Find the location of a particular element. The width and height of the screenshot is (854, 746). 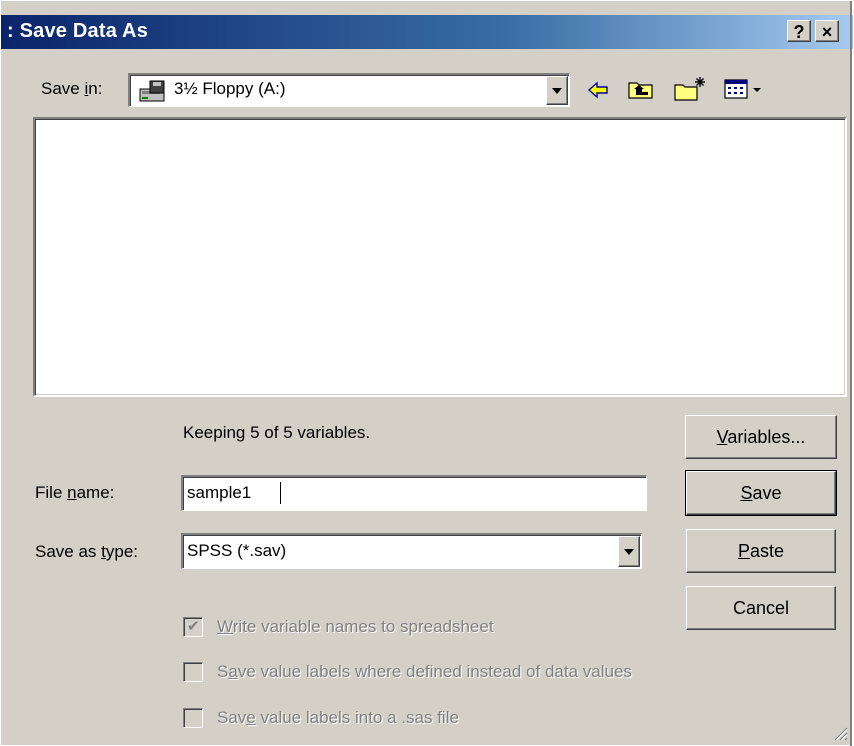

text-caret is located at coordinates (280, 493).